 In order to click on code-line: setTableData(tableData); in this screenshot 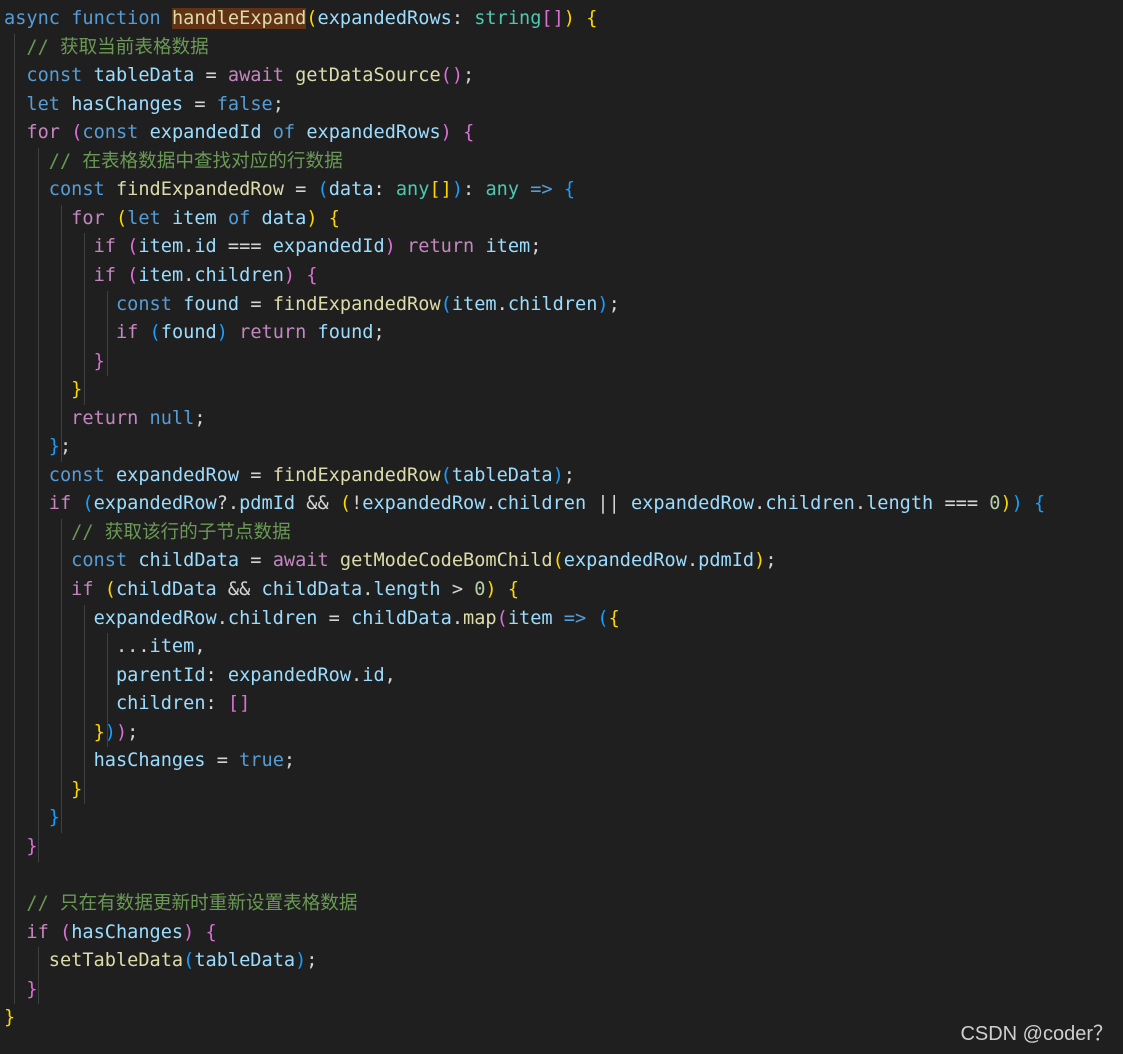, I will do `click(161, 961)`.